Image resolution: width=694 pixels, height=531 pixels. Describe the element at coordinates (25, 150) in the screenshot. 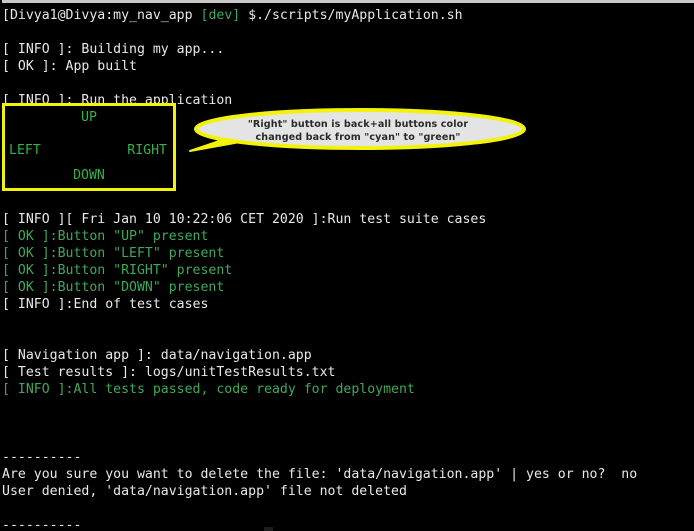

I see `nav-button-left: LEFT` at that location.